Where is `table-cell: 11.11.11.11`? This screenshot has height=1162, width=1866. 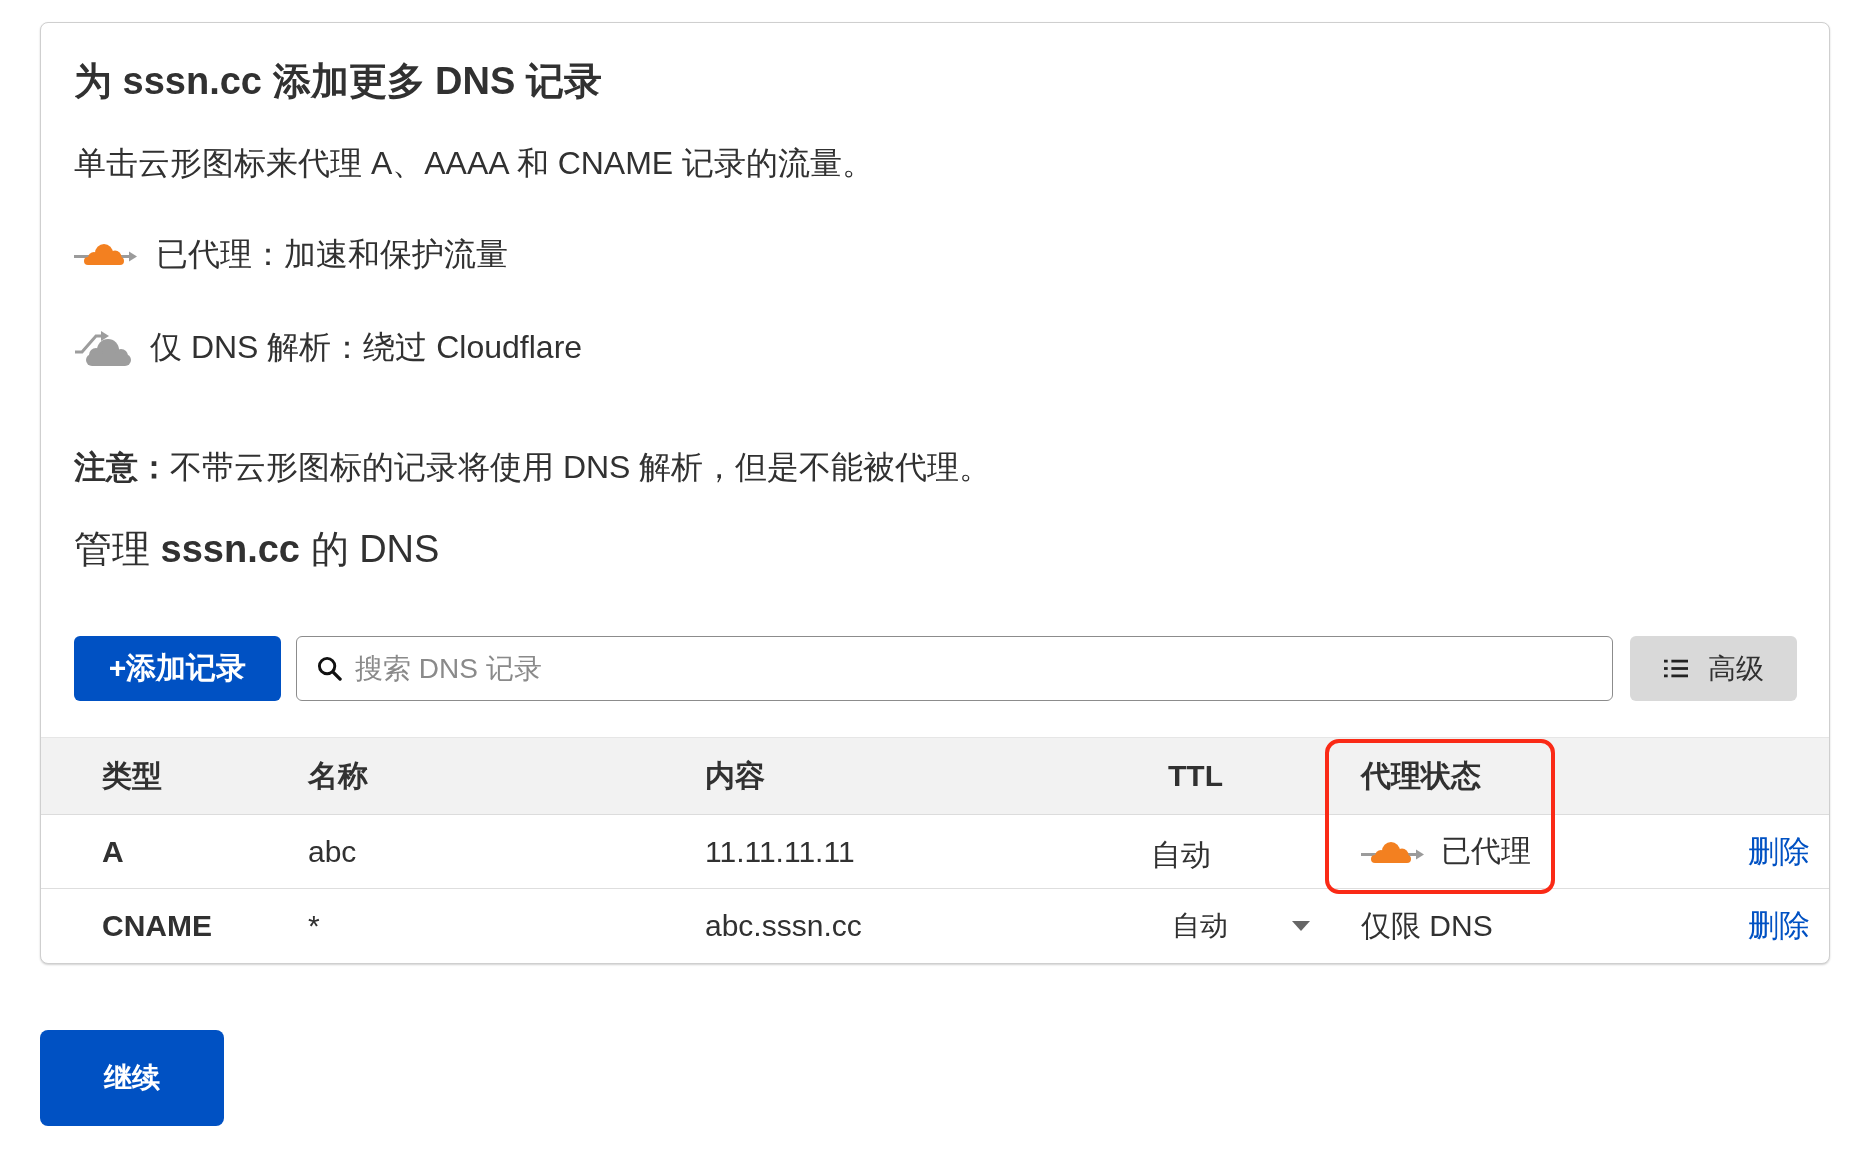 table-cell: 11.11.11.11 is located at coordinates (903, 852).